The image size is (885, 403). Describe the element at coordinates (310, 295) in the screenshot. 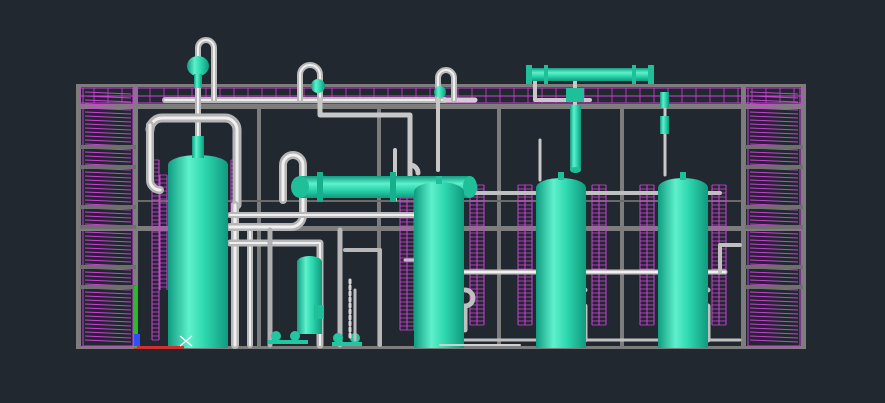

I see `small-drum` at that location.